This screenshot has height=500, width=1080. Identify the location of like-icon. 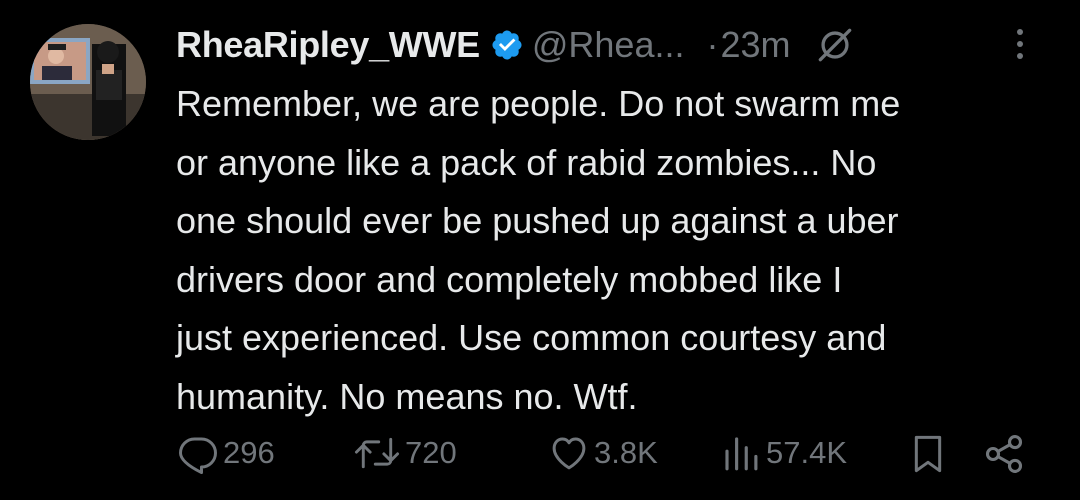
(569, 453).